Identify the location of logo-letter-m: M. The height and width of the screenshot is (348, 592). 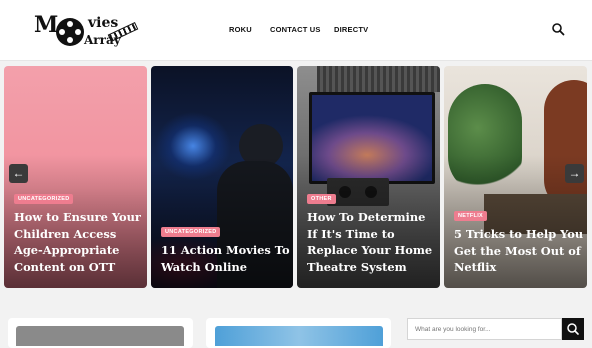
(46, 25).